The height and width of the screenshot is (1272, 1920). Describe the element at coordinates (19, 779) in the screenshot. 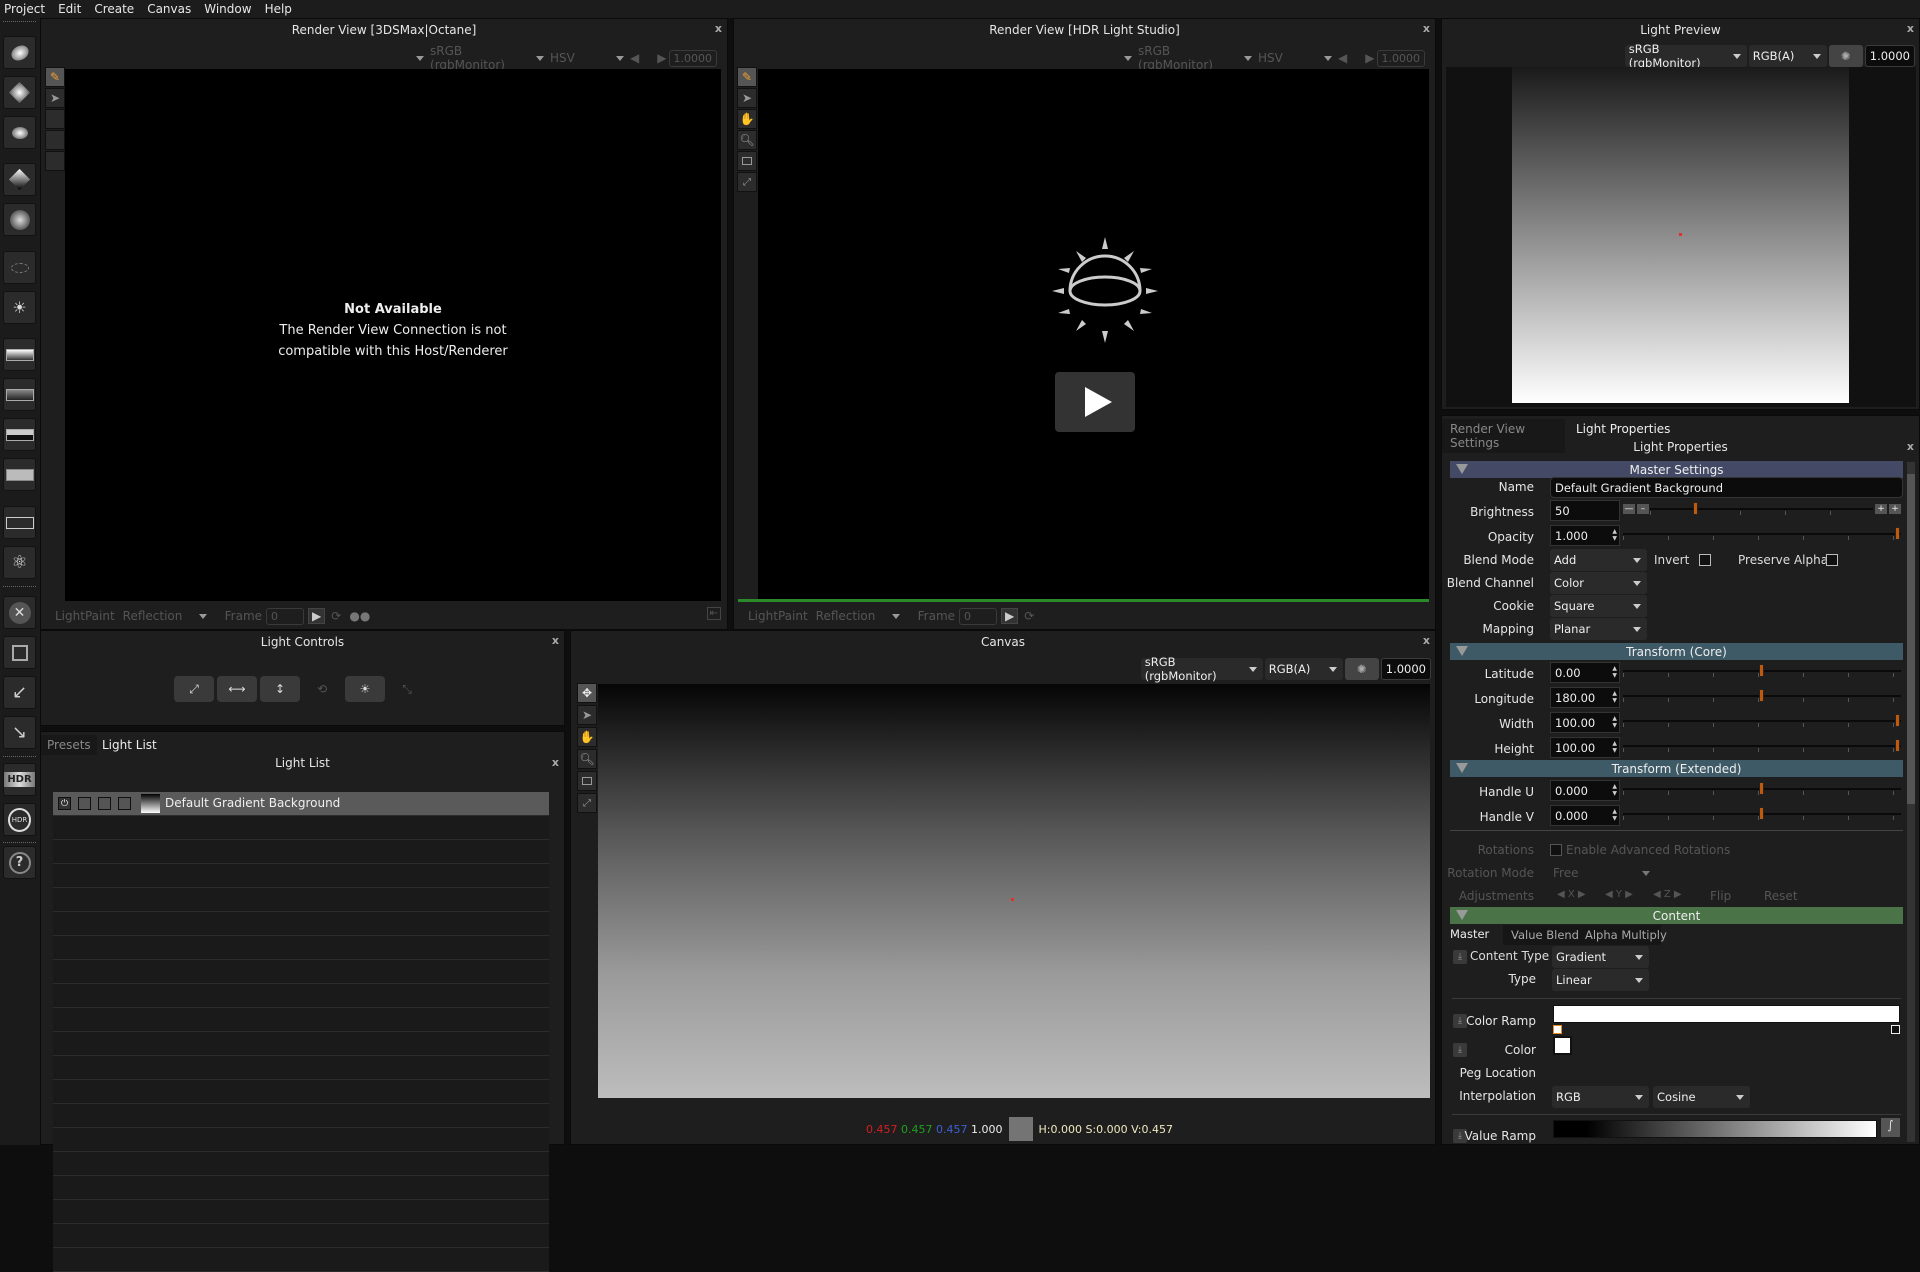

I see `hdr-export-button: HDR` at that location.